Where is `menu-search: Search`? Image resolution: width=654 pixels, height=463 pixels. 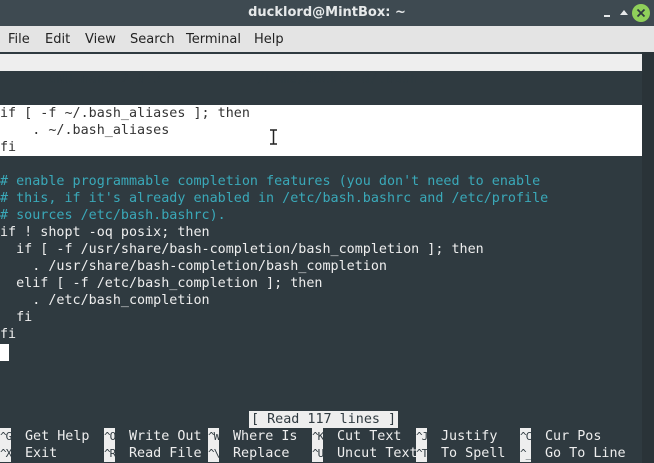
menu-search: Search is located at coordinates (152, 39).